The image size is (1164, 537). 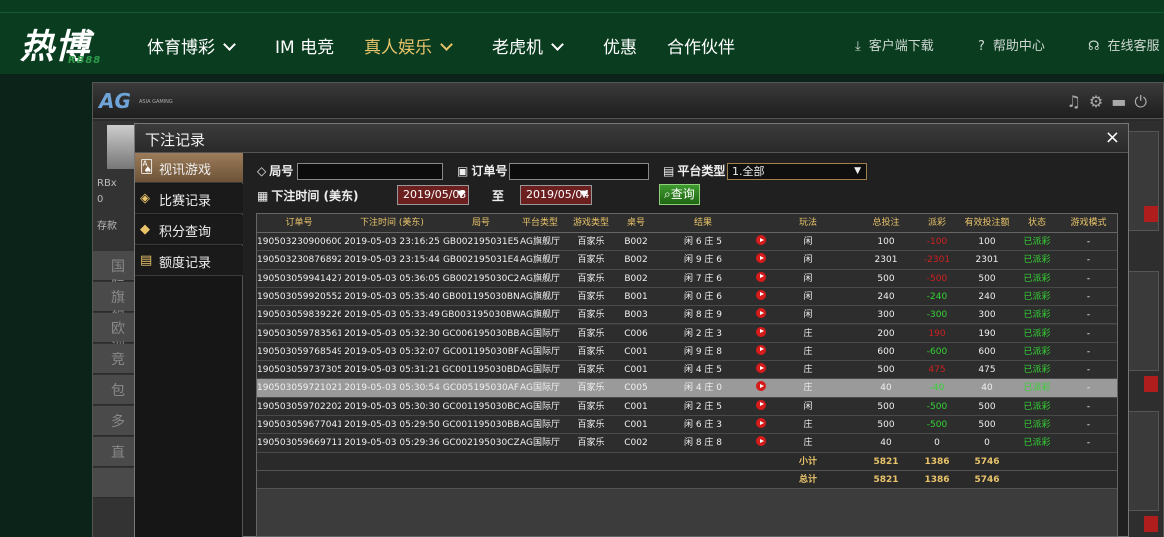 I want to click on date-to-picker: 2019/05/04 ▼, so click(x=556, y=195).